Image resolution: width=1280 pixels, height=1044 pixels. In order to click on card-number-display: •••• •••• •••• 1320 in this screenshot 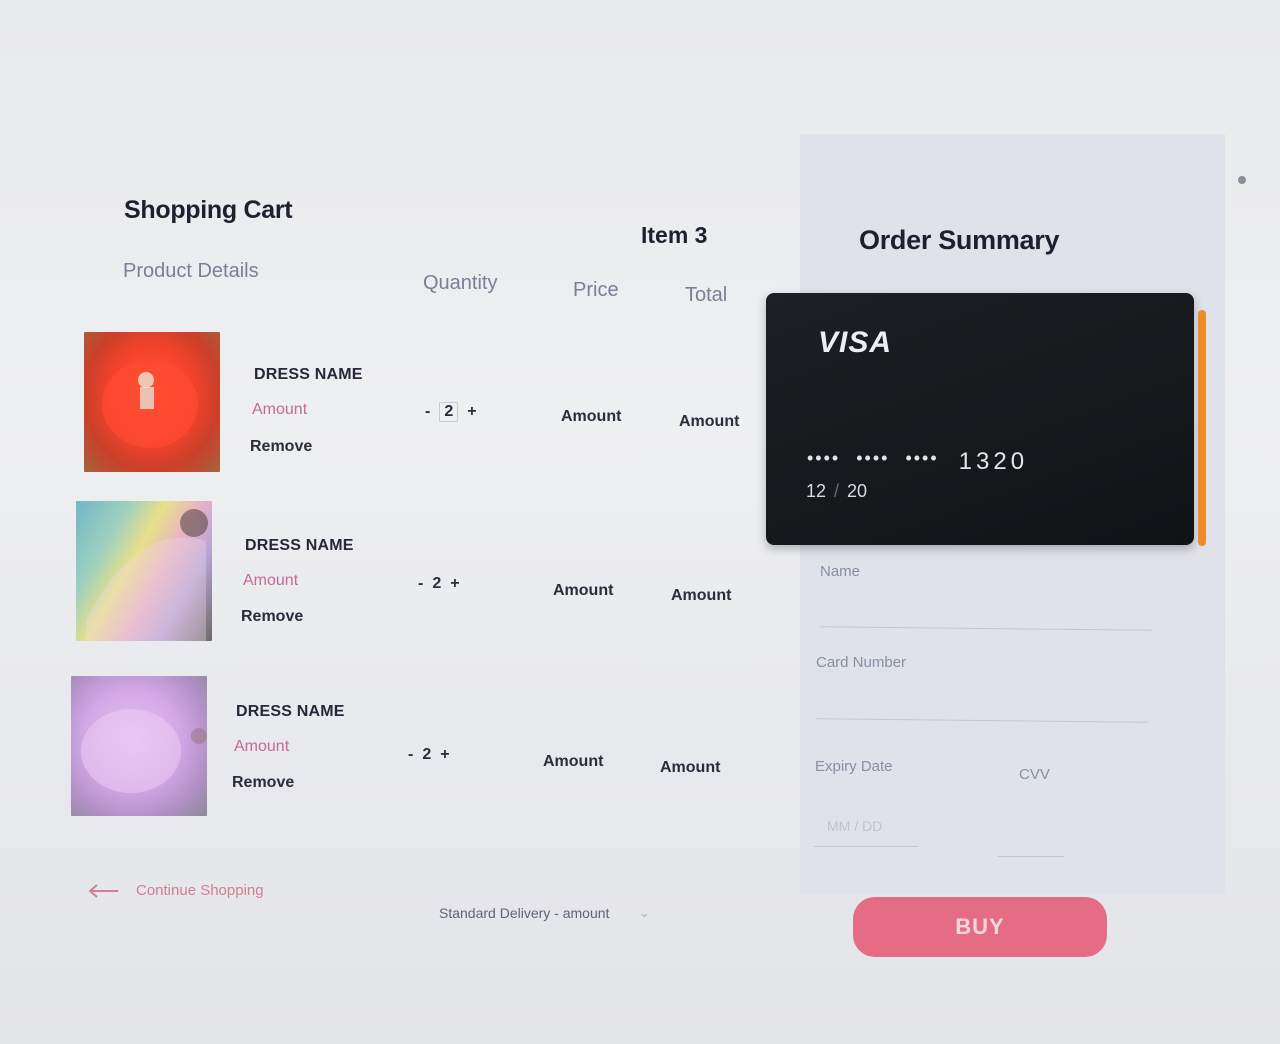, I will do `click(917, 462)`.